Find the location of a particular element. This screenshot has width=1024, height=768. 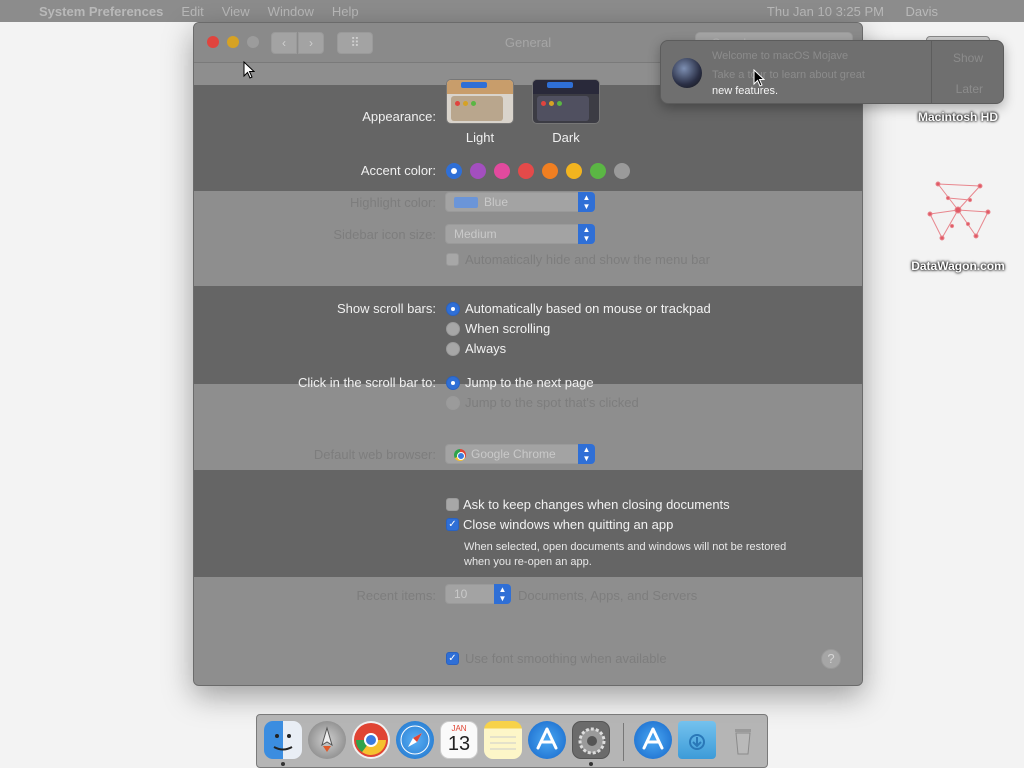

help-icon: ? is located at coordinates (831, 658).